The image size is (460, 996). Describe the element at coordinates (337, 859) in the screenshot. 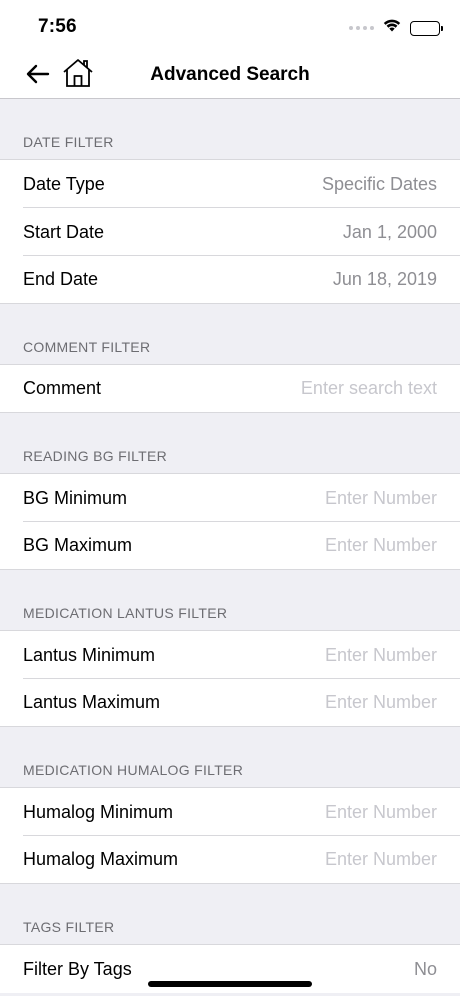

I see `humalog-maximum-input` at that location.